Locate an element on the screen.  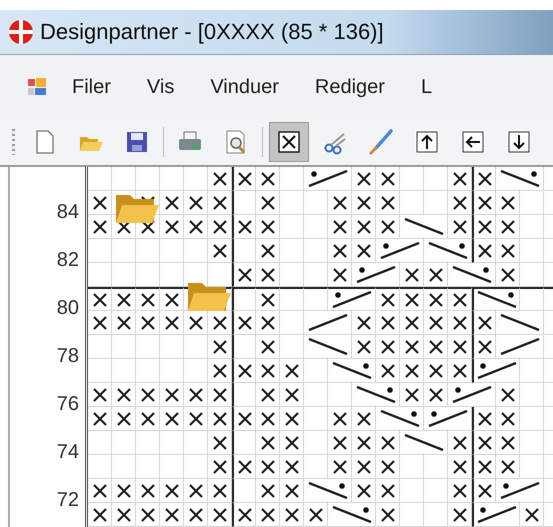
menu-item: Filer is located at coordinates (91, 87).